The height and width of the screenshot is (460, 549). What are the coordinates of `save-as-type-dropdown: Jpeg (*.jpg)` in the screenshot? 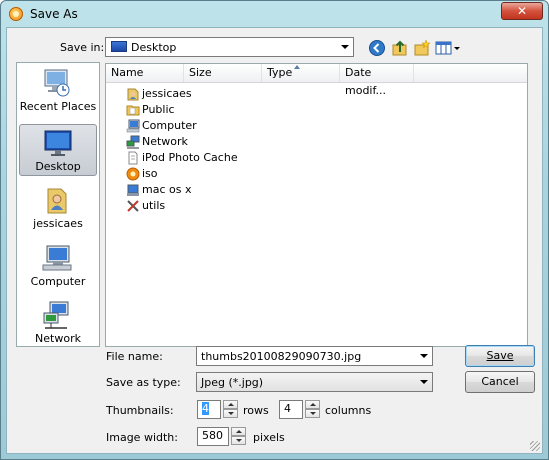 It's located at (314, 382).